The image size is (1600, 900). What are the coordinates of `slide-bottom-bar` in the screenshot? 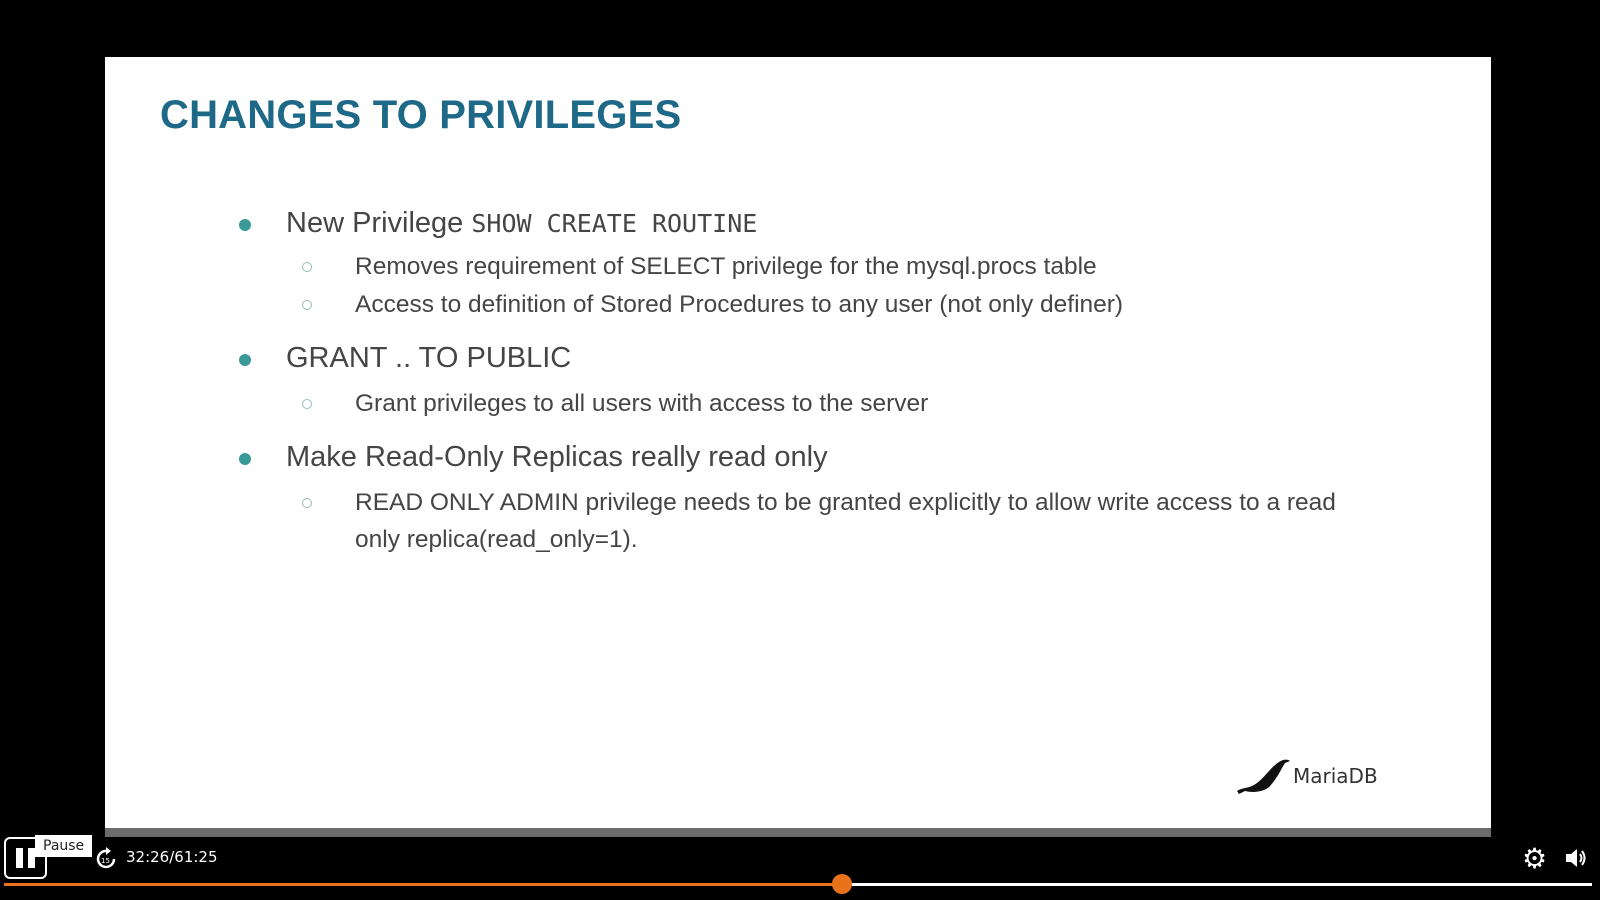 It's located at (798, 832).